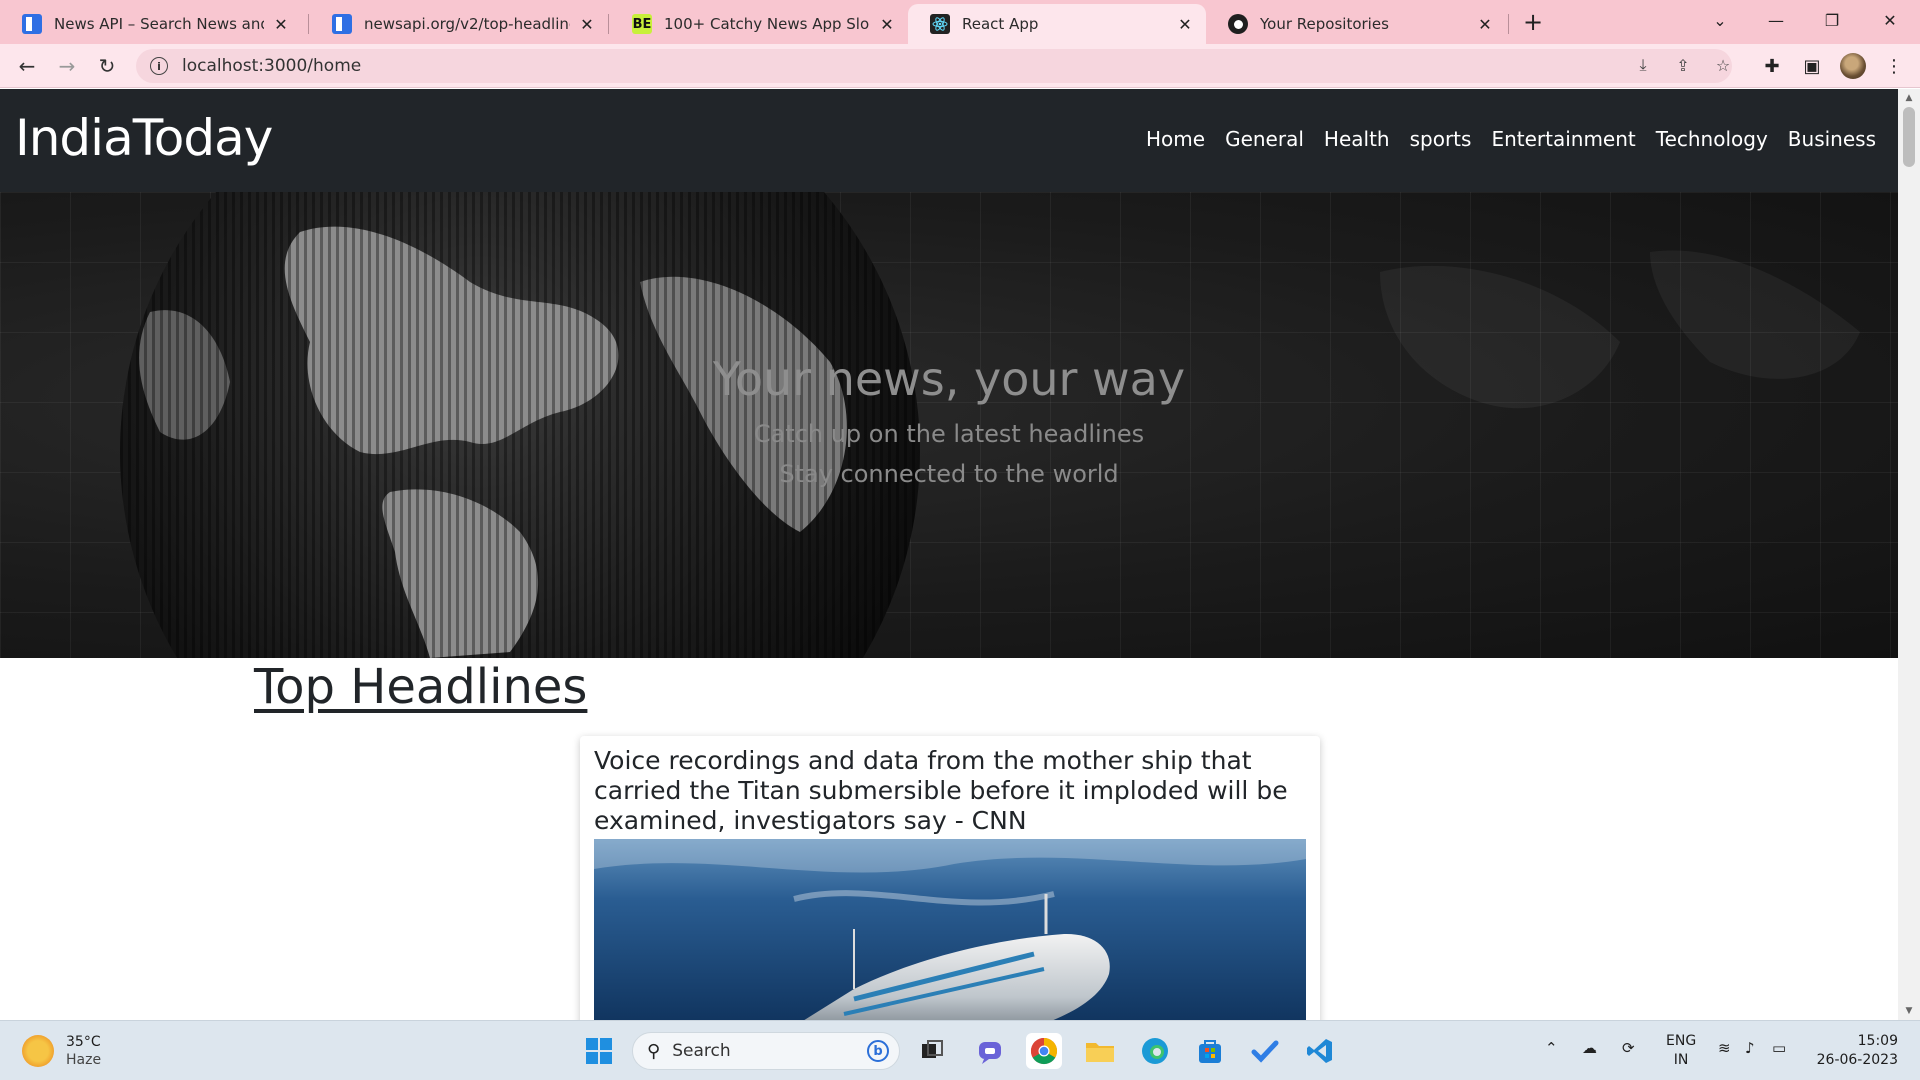 The image size is (1920, 1080). What do you see at coordinates (1909, 554) in the screenshot?
I see `page-scrollbar: ▲ ▼` at bounding box center [1909, 554].